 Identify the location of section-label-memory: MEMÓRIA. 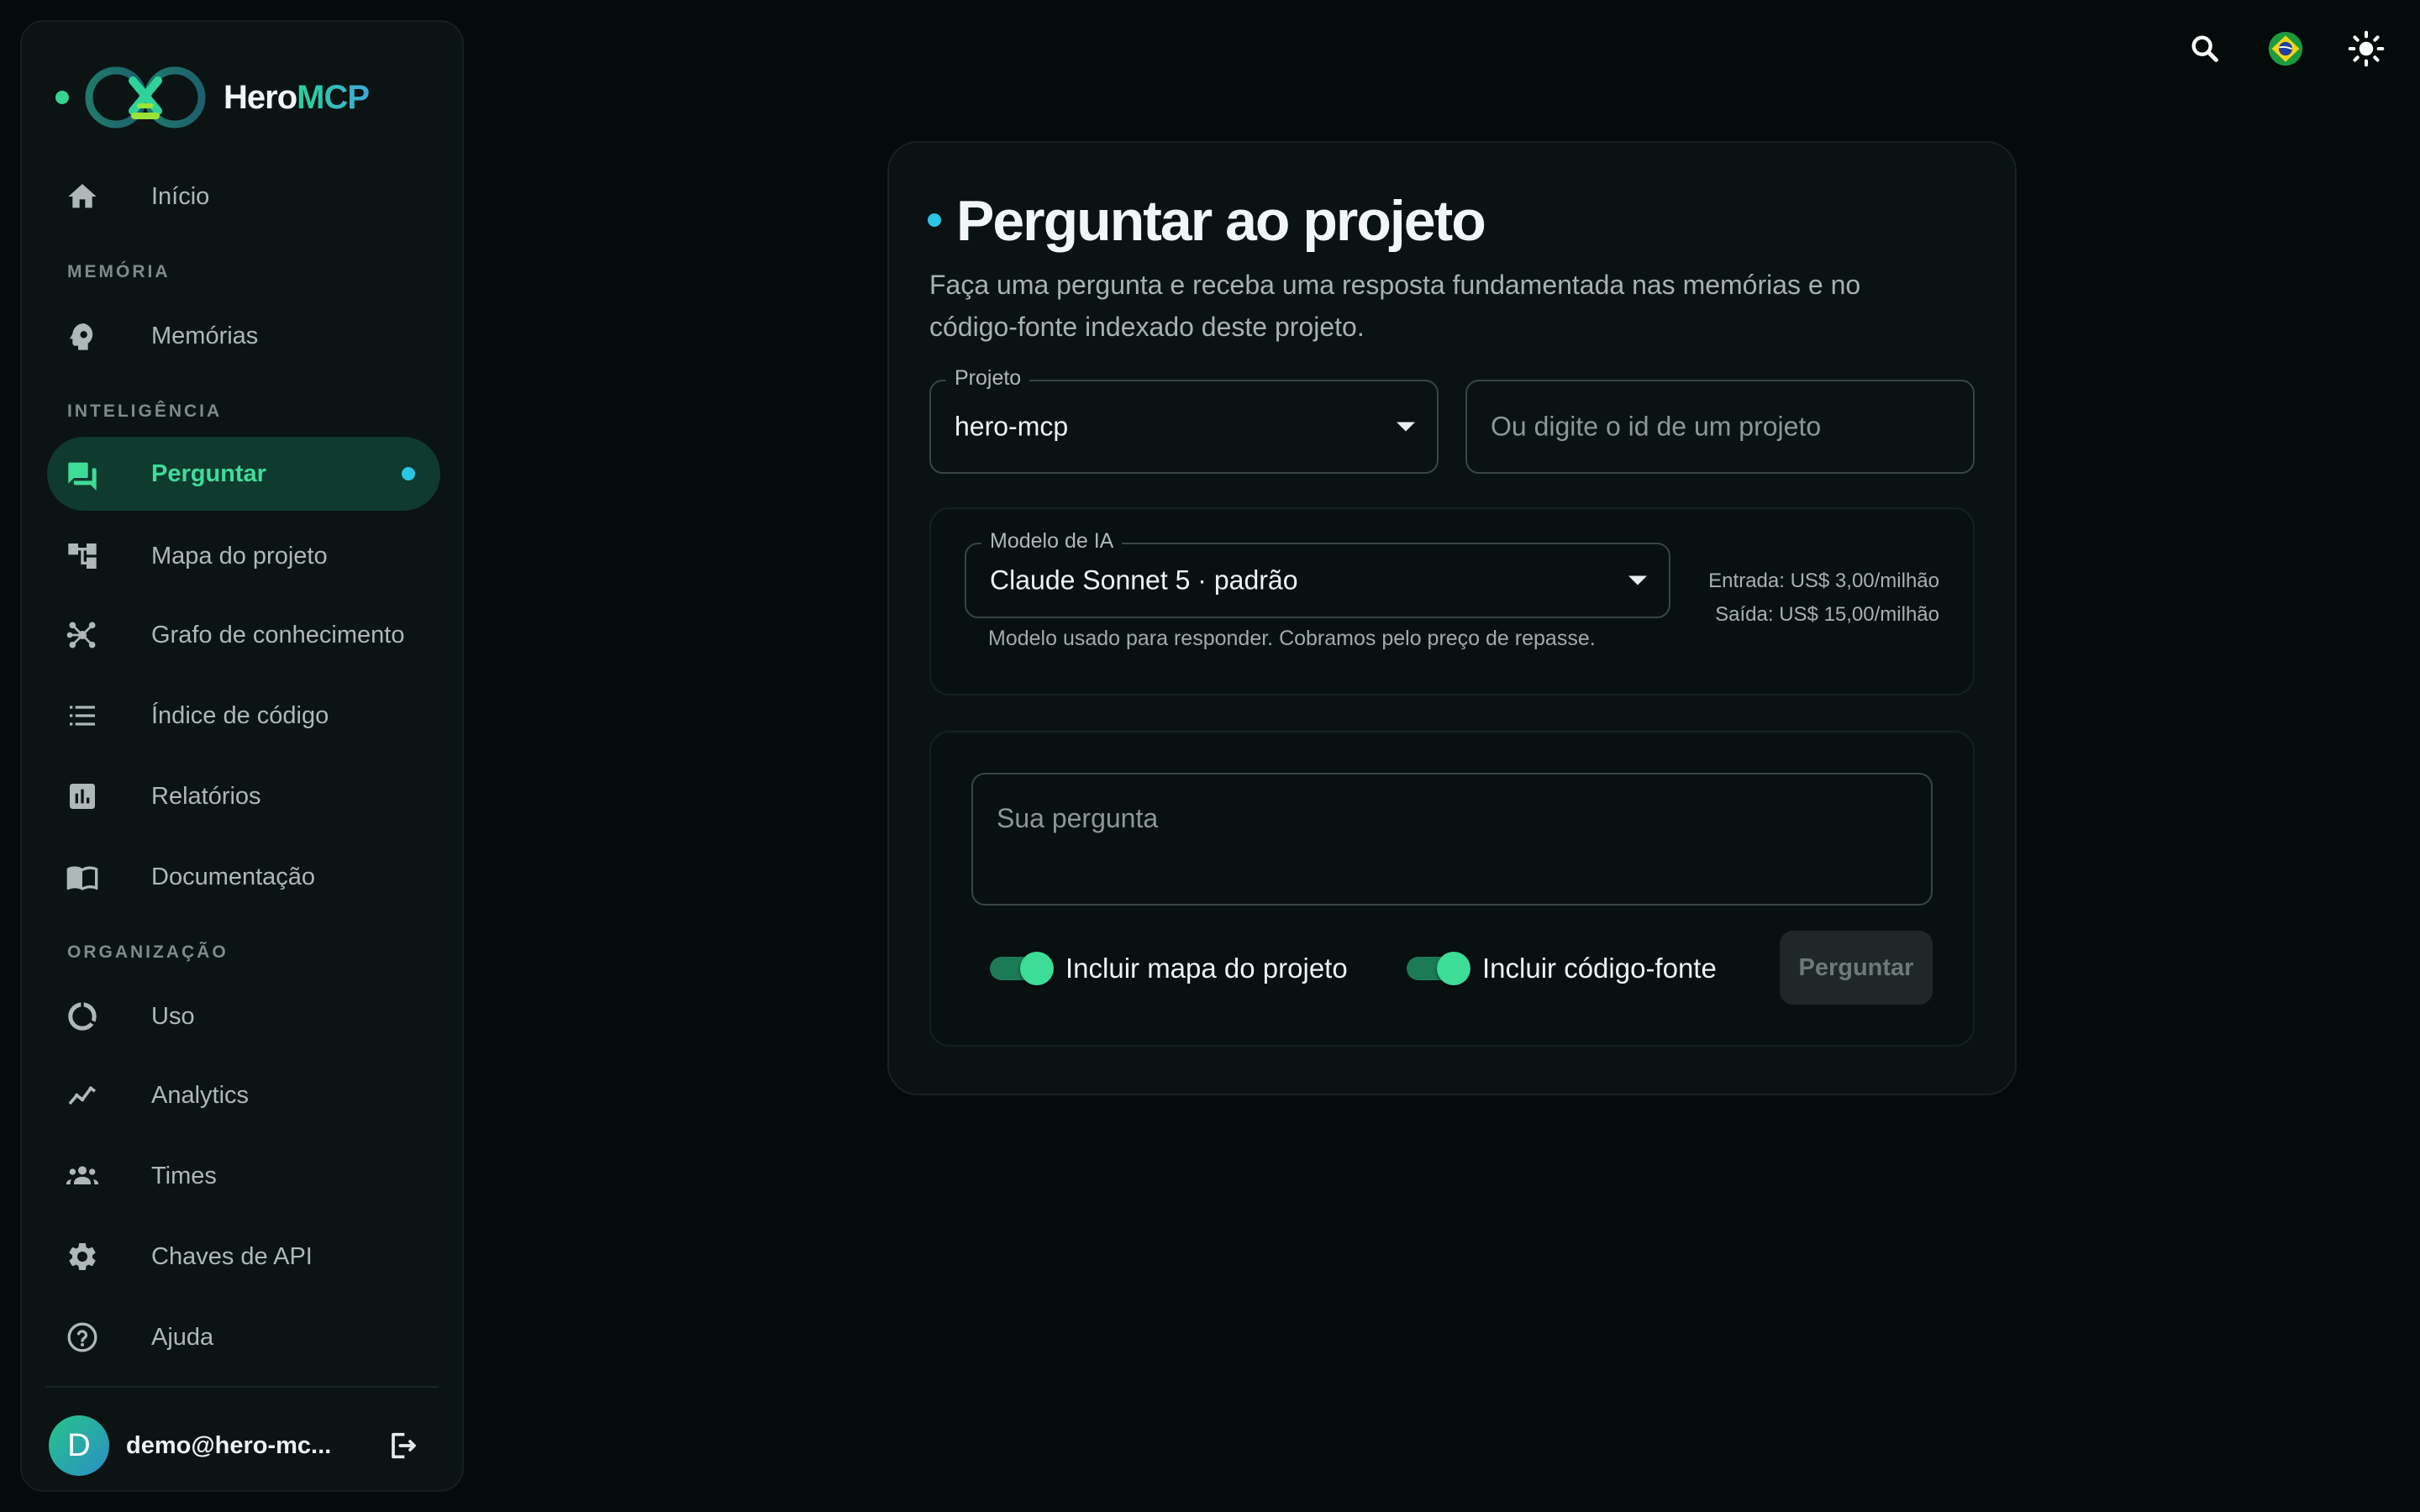
(119, 271).